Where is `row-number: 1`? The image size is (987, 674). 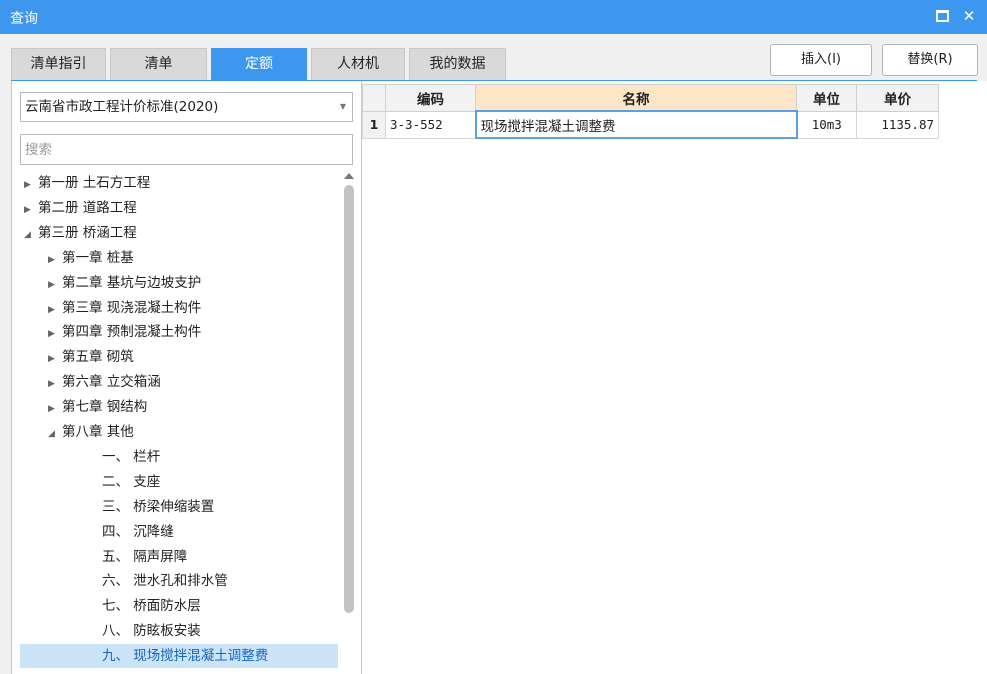 row-number: 1 is located at coordinates (374, 124).